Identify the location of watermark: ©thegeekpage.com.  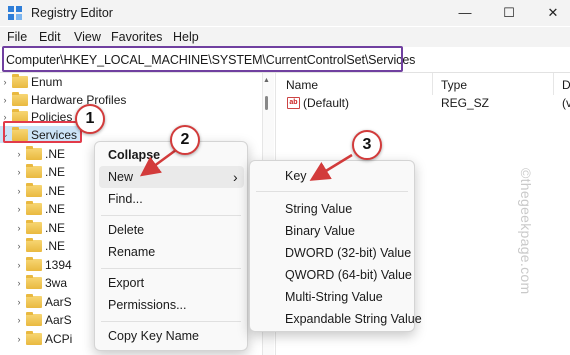
(526, 231).